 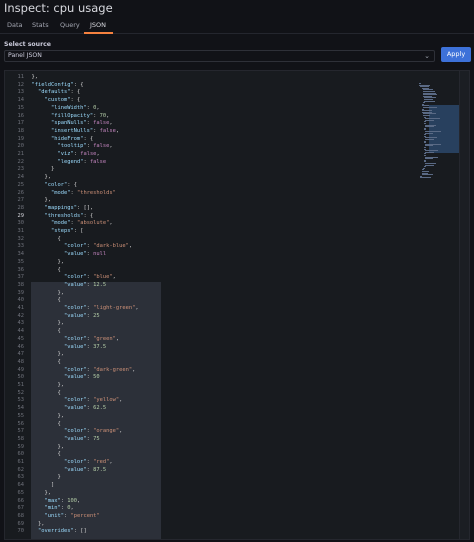 I want to click on modal-header: Inspect: cpu usage, so click(x=237, y=9).